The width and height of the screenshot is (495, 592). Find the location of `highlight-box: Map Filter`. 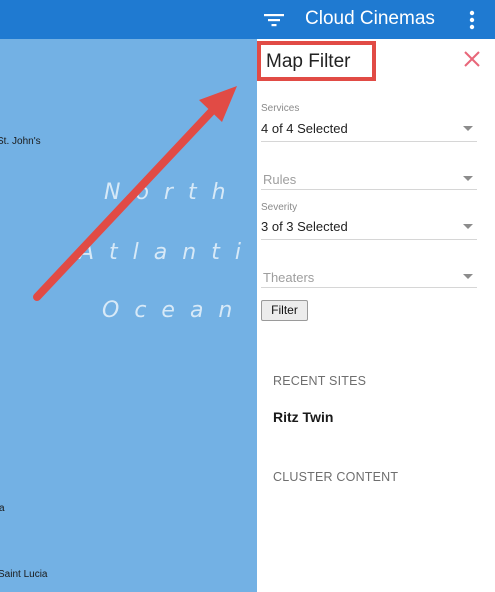

highlight-box: Map Filter is located at coordinates (316, 61).